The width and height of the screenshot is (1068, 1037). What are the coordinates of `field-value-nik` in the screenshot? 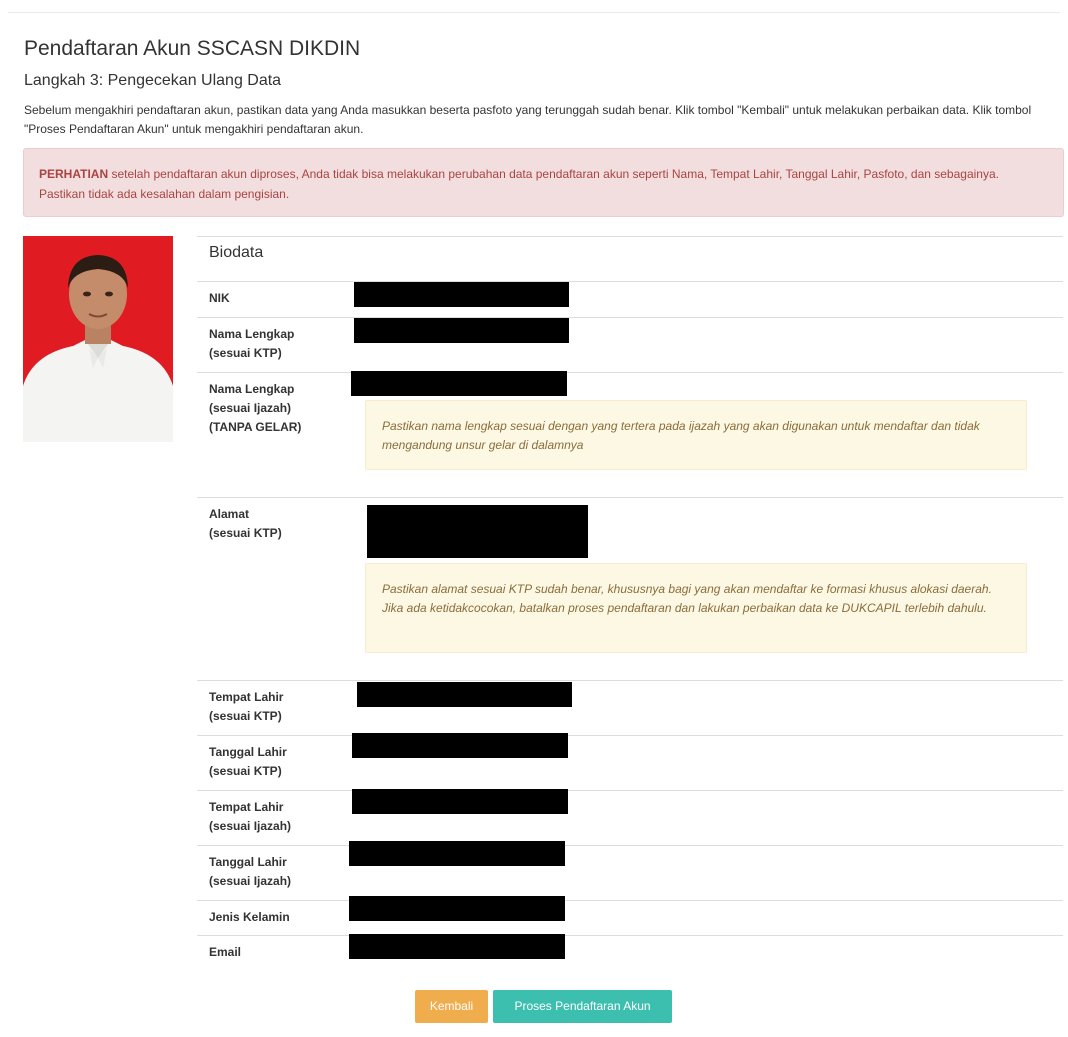 It's located at (461, 294).